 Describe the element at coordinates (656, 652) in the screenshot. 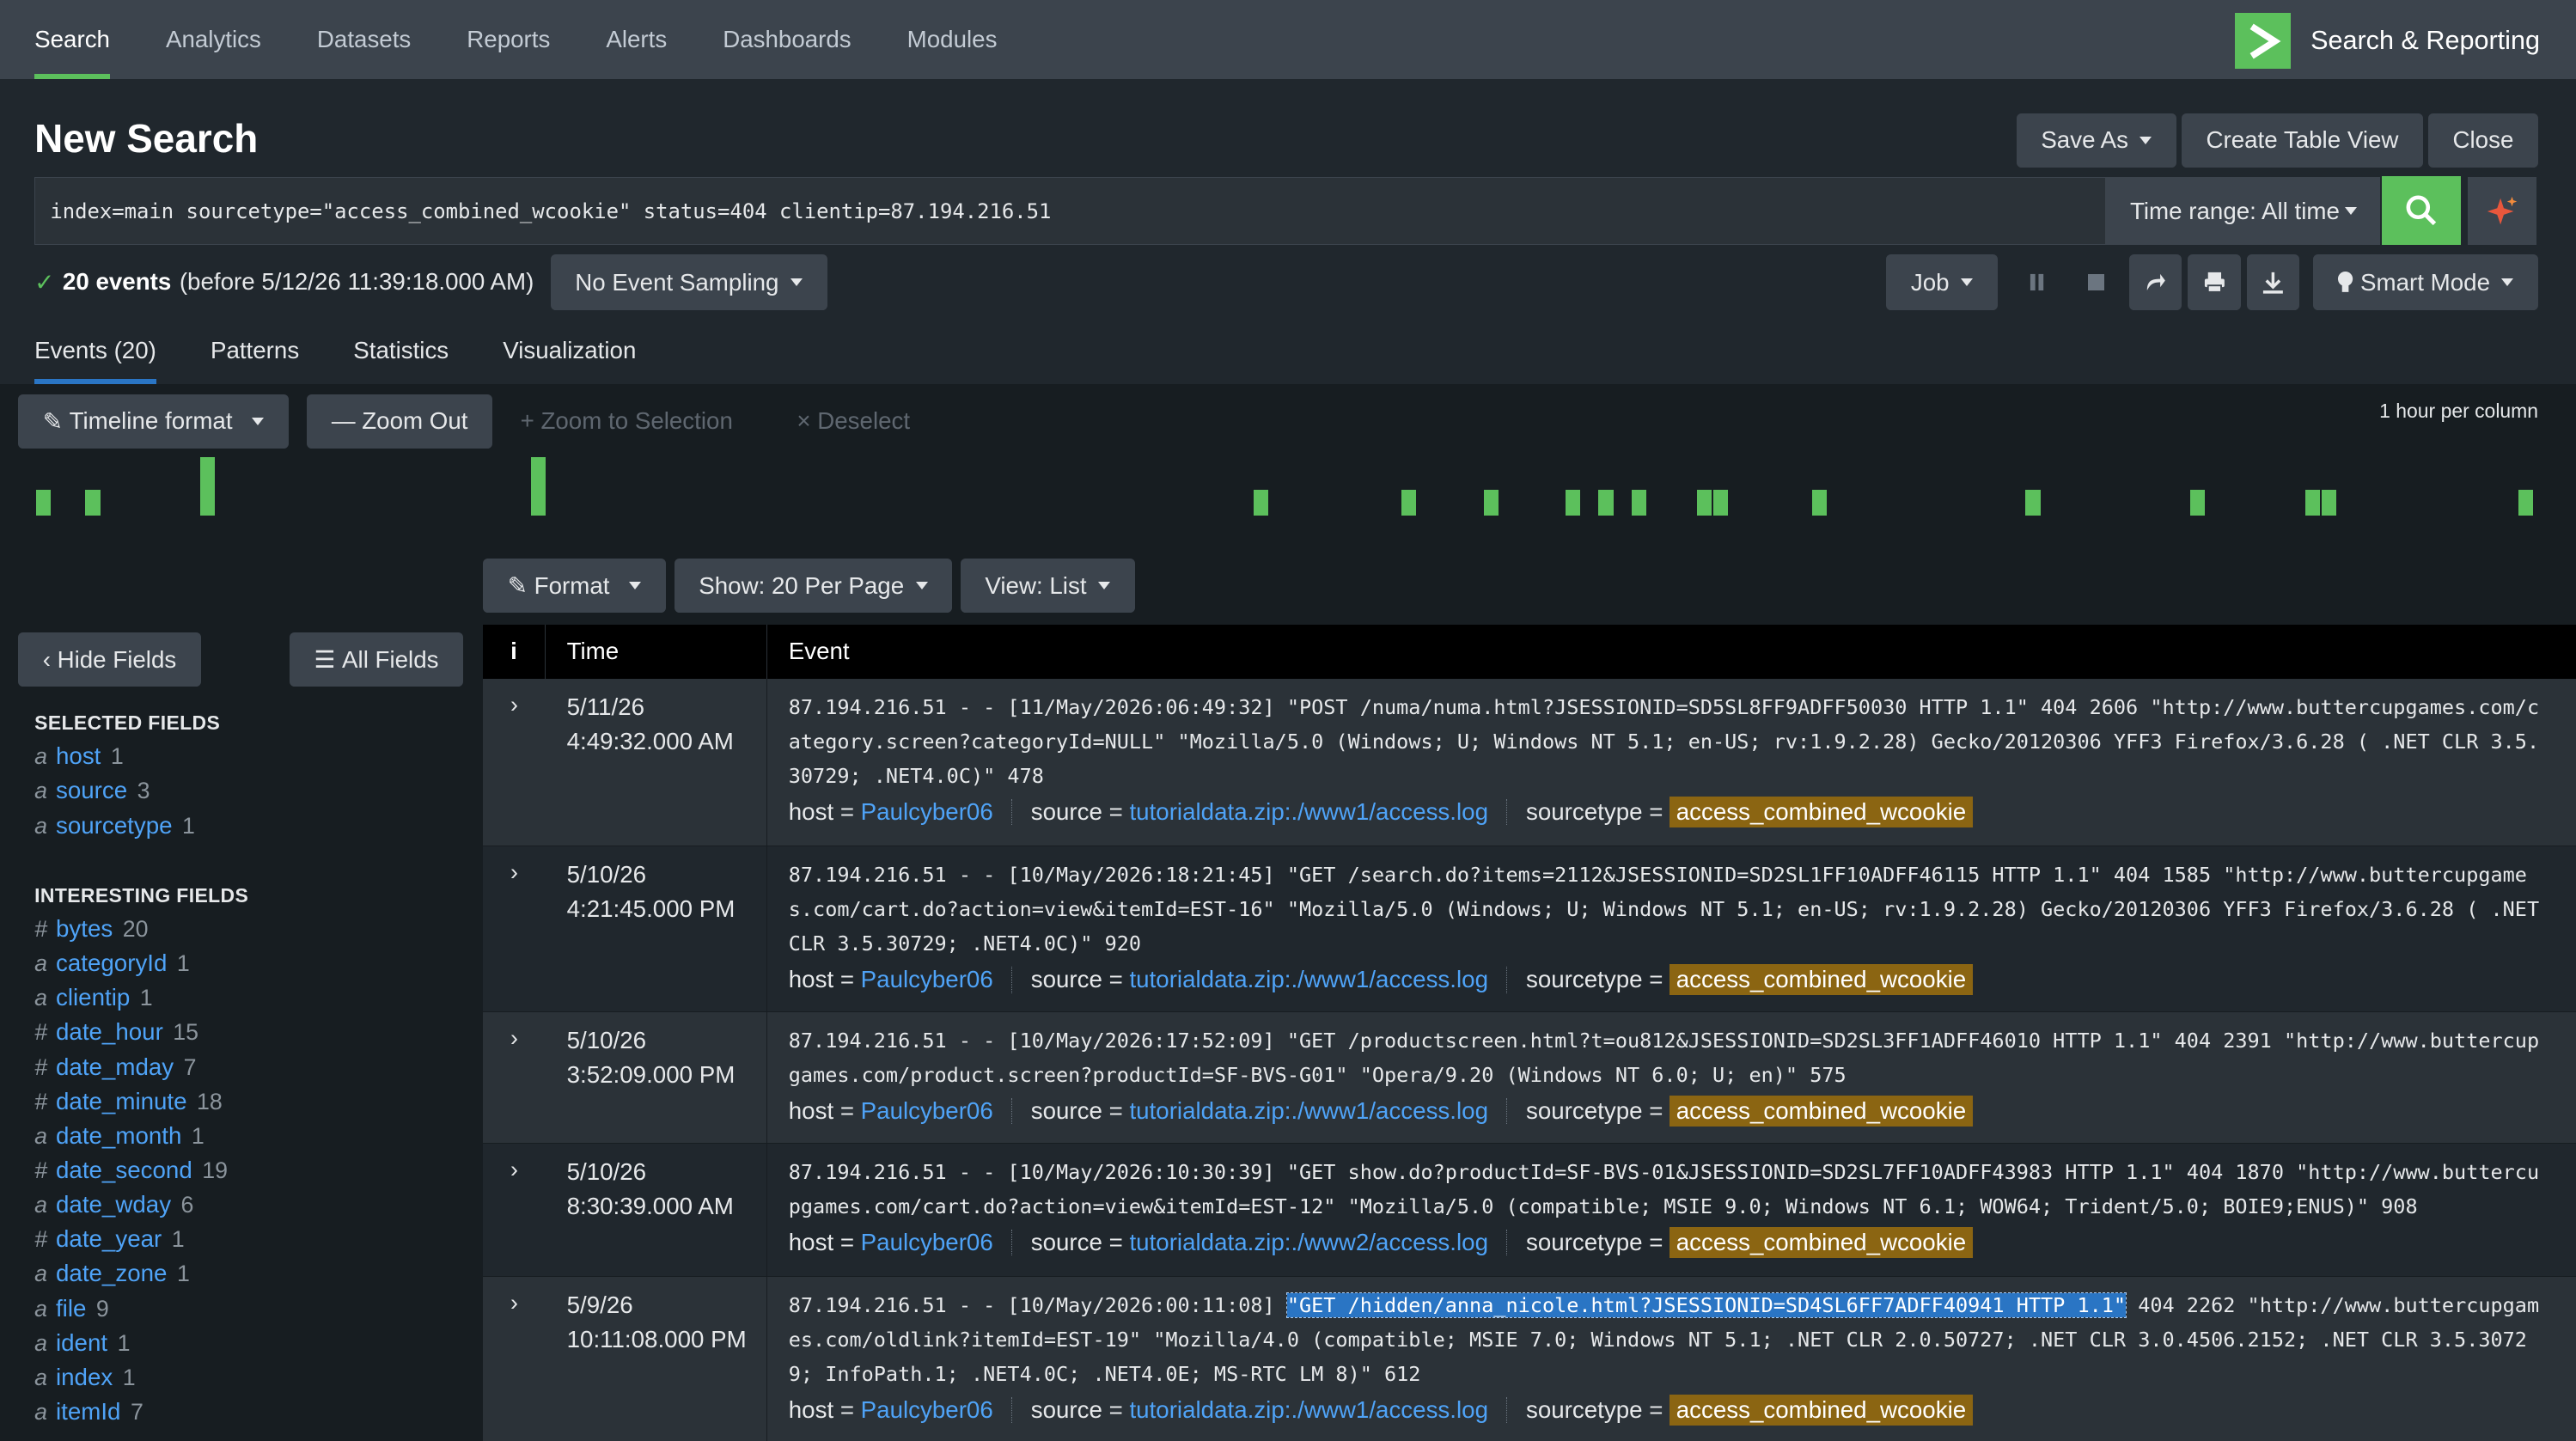

I see `time-column-header: Time` at that location.